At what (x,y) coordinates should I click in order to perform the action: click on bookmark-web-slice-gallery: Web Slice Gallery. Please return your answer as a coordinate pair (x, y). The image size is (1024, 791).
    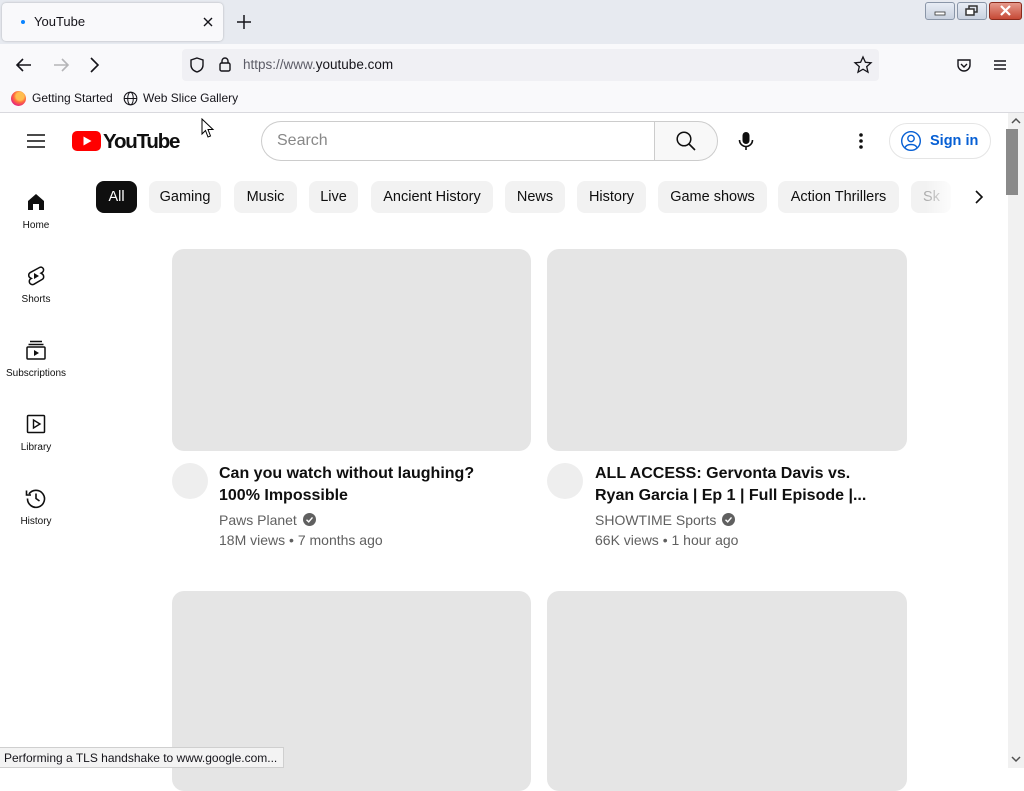
    Looking at the image, I should click on (181, 98).